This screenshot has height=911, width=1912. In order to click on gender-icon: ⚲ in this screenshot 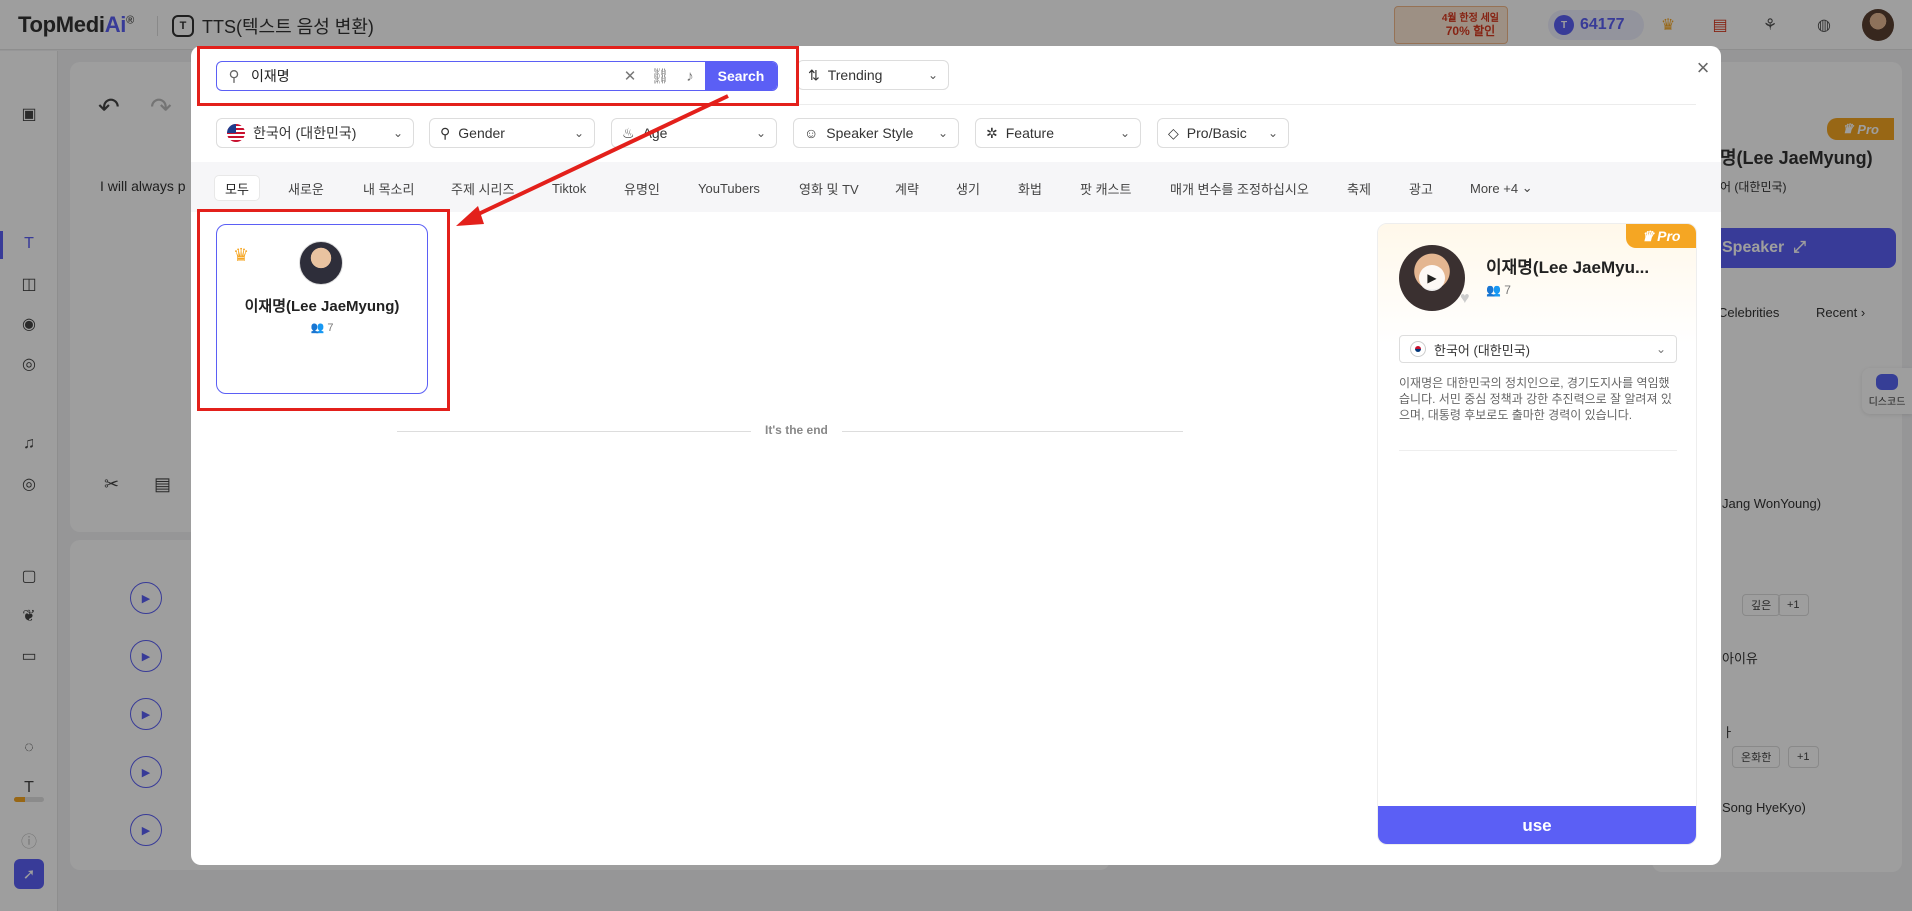, I will do `click(445, 132)`.